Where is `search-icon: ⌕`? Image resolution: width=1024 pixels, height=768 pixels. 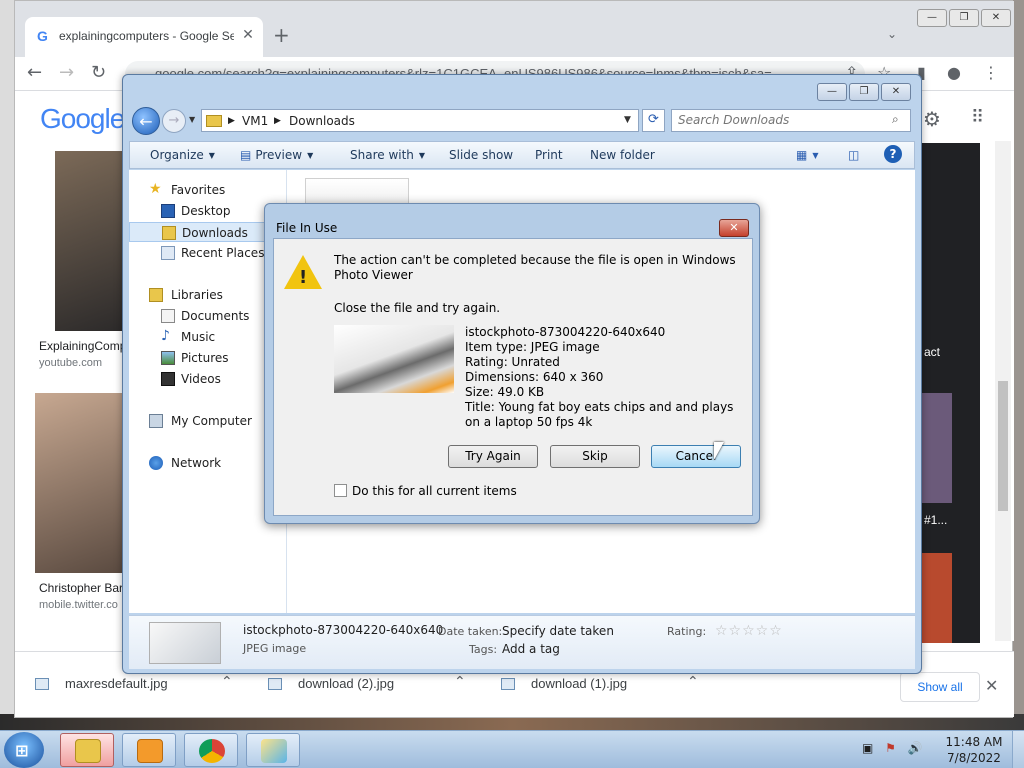 search-icon: ⌕ is located at coordinates (895, 119).